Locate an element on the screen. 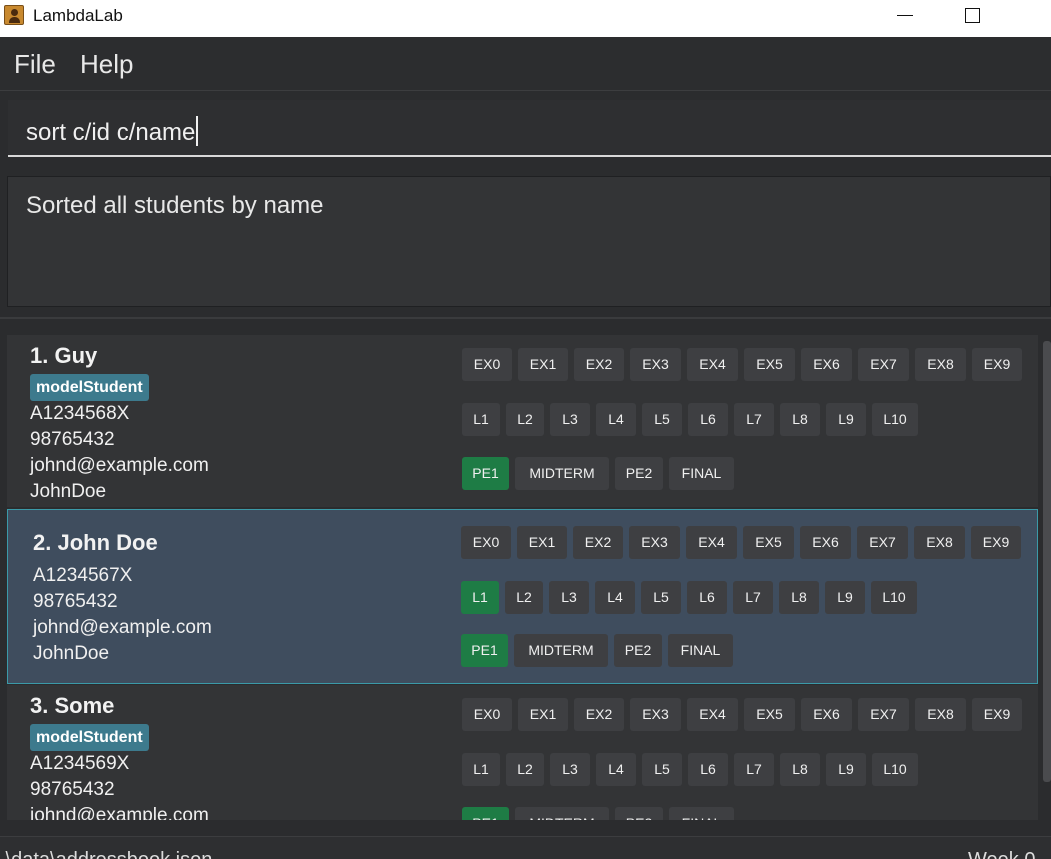  minimize-button is located at coordinates (905, 16).